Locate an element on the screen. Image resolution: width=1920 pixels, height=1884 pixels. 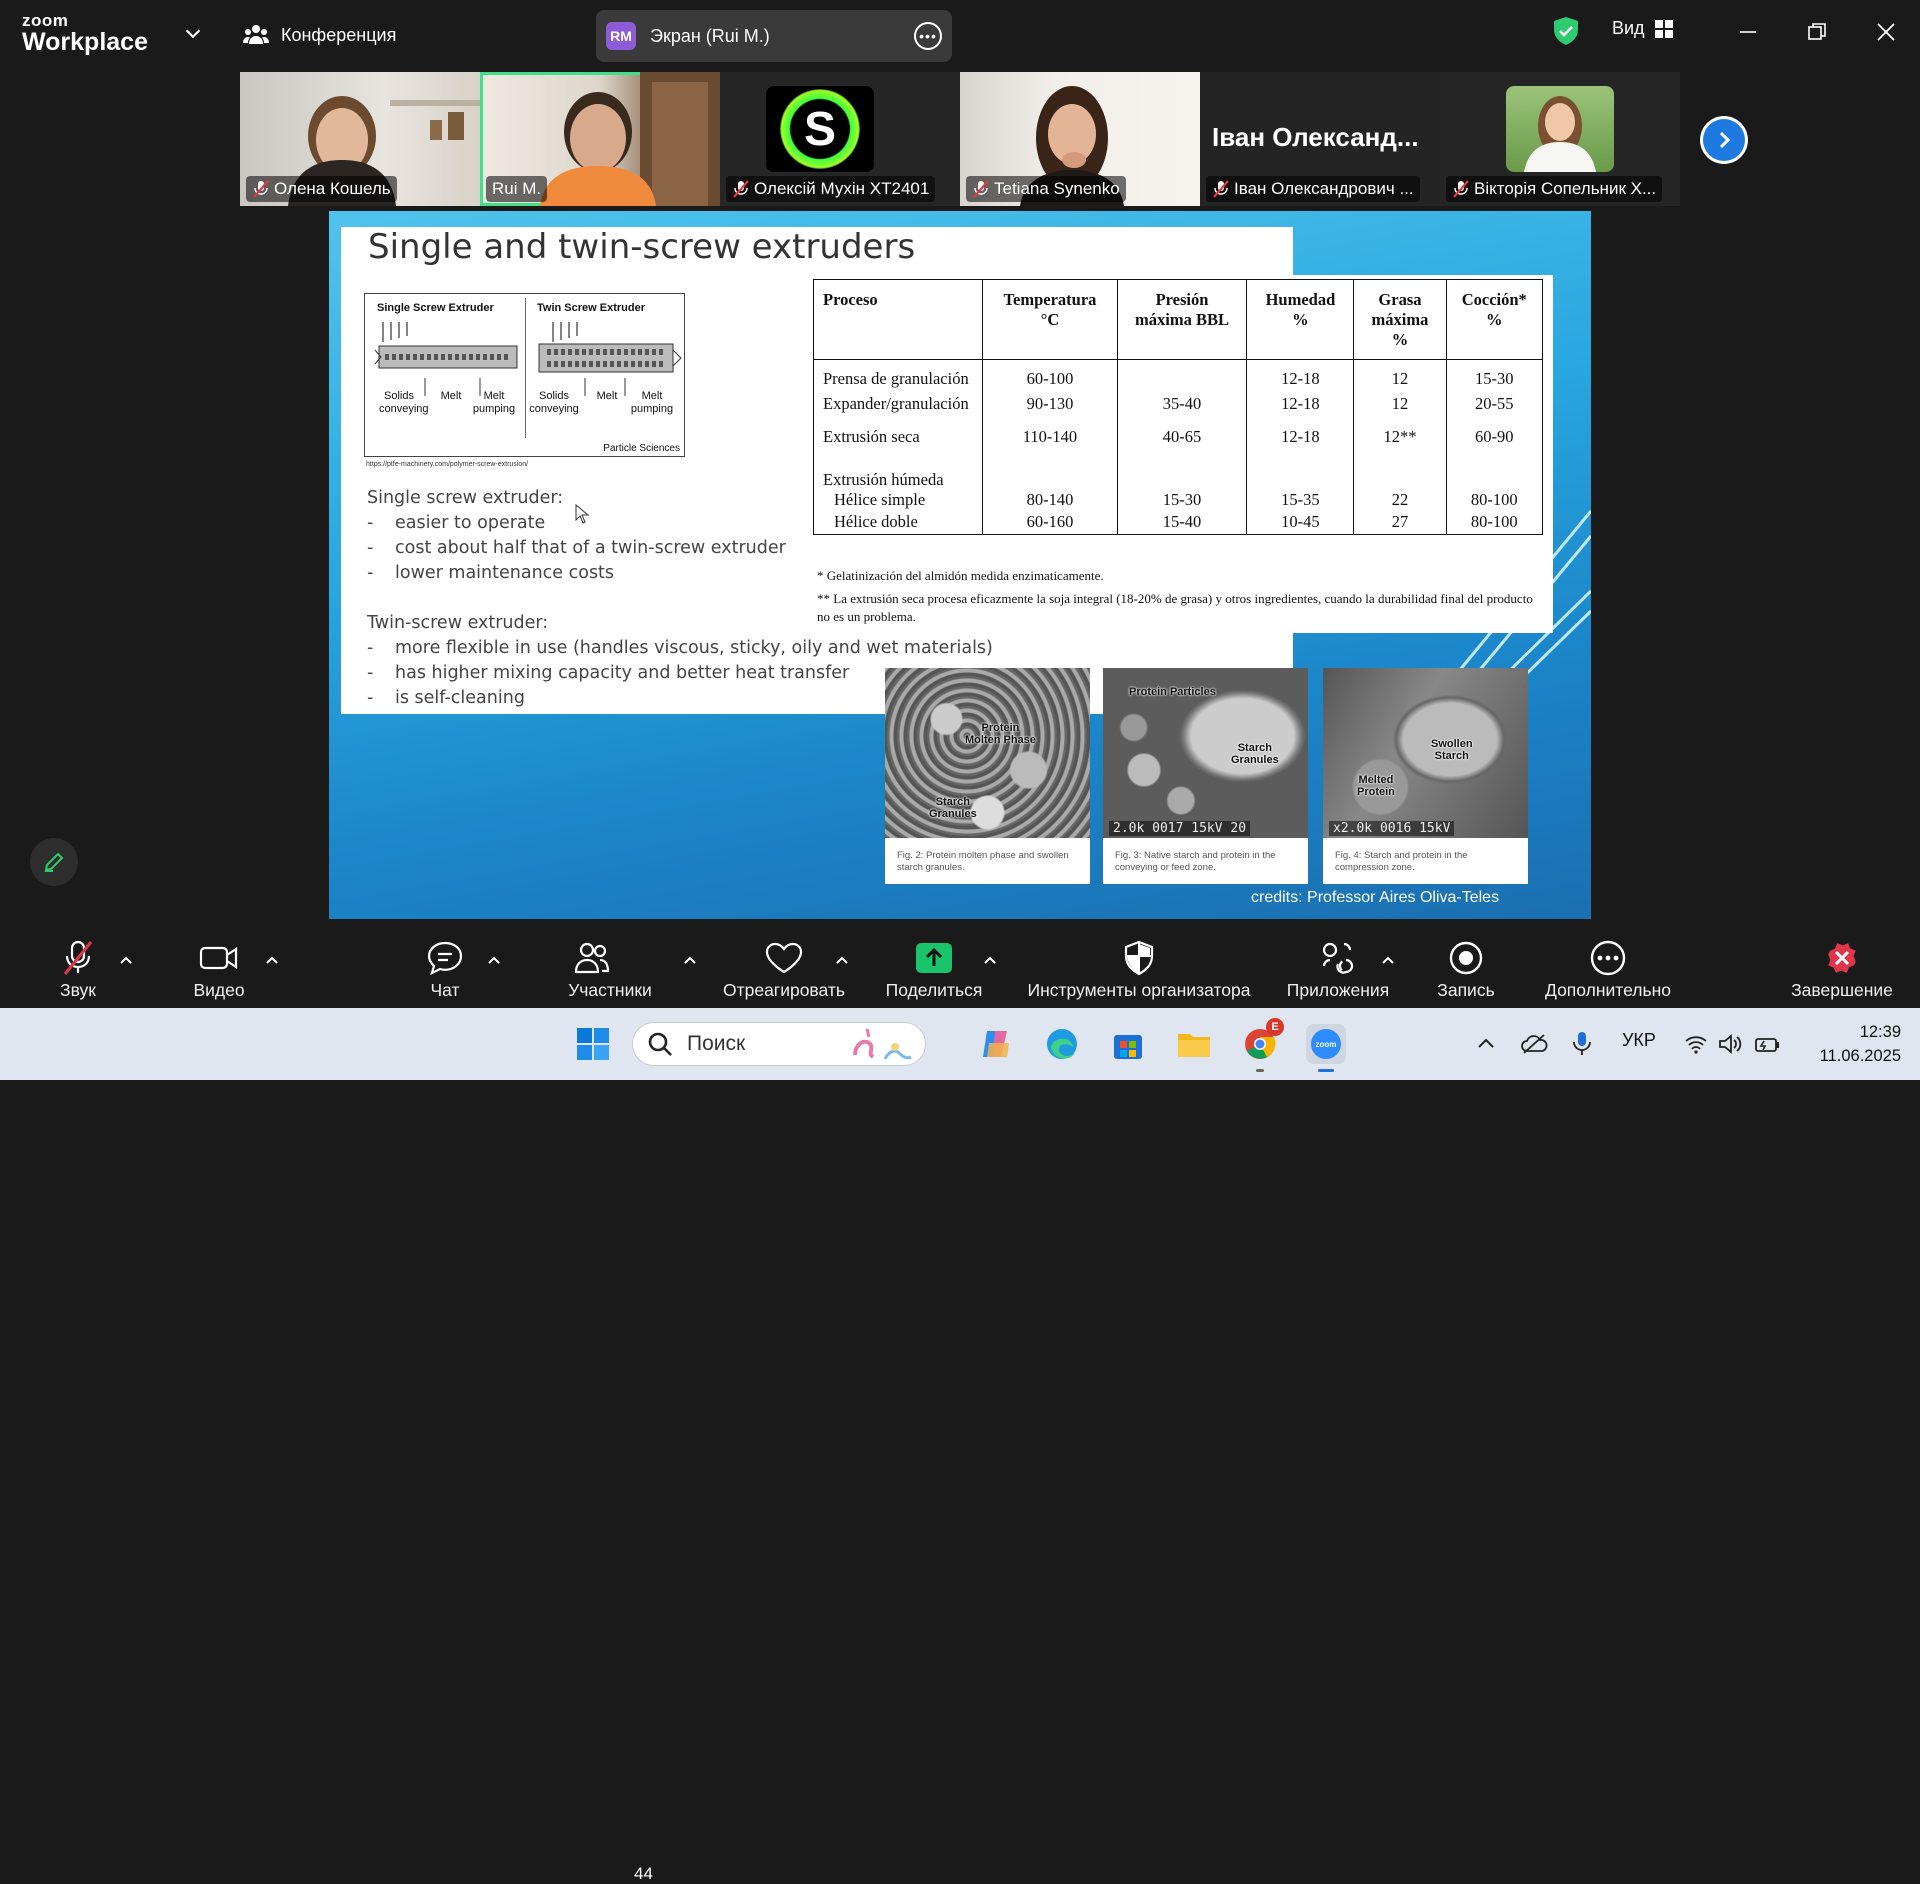
folder-icon is located at coordinates (1194, 1045).